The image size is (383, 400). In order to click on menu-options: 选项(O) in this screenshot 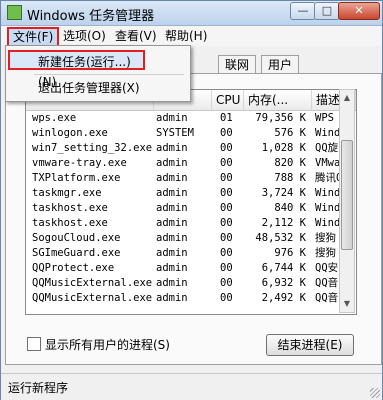, I will do `click(84, 36)`.